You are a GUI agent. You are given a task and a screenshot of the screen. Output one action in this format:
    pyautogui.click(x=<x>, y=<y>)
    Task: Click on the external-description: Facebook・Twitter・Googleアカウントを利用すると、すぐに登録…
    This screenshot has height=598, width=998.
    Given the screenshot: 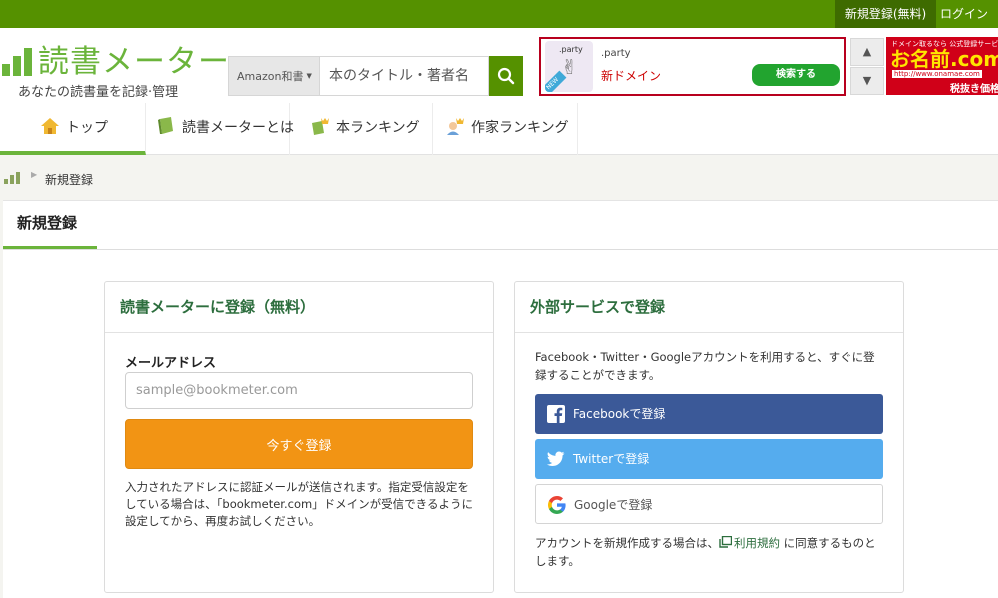 What is the action you would take?
    pyautogui.click(x=705, y=366)
    